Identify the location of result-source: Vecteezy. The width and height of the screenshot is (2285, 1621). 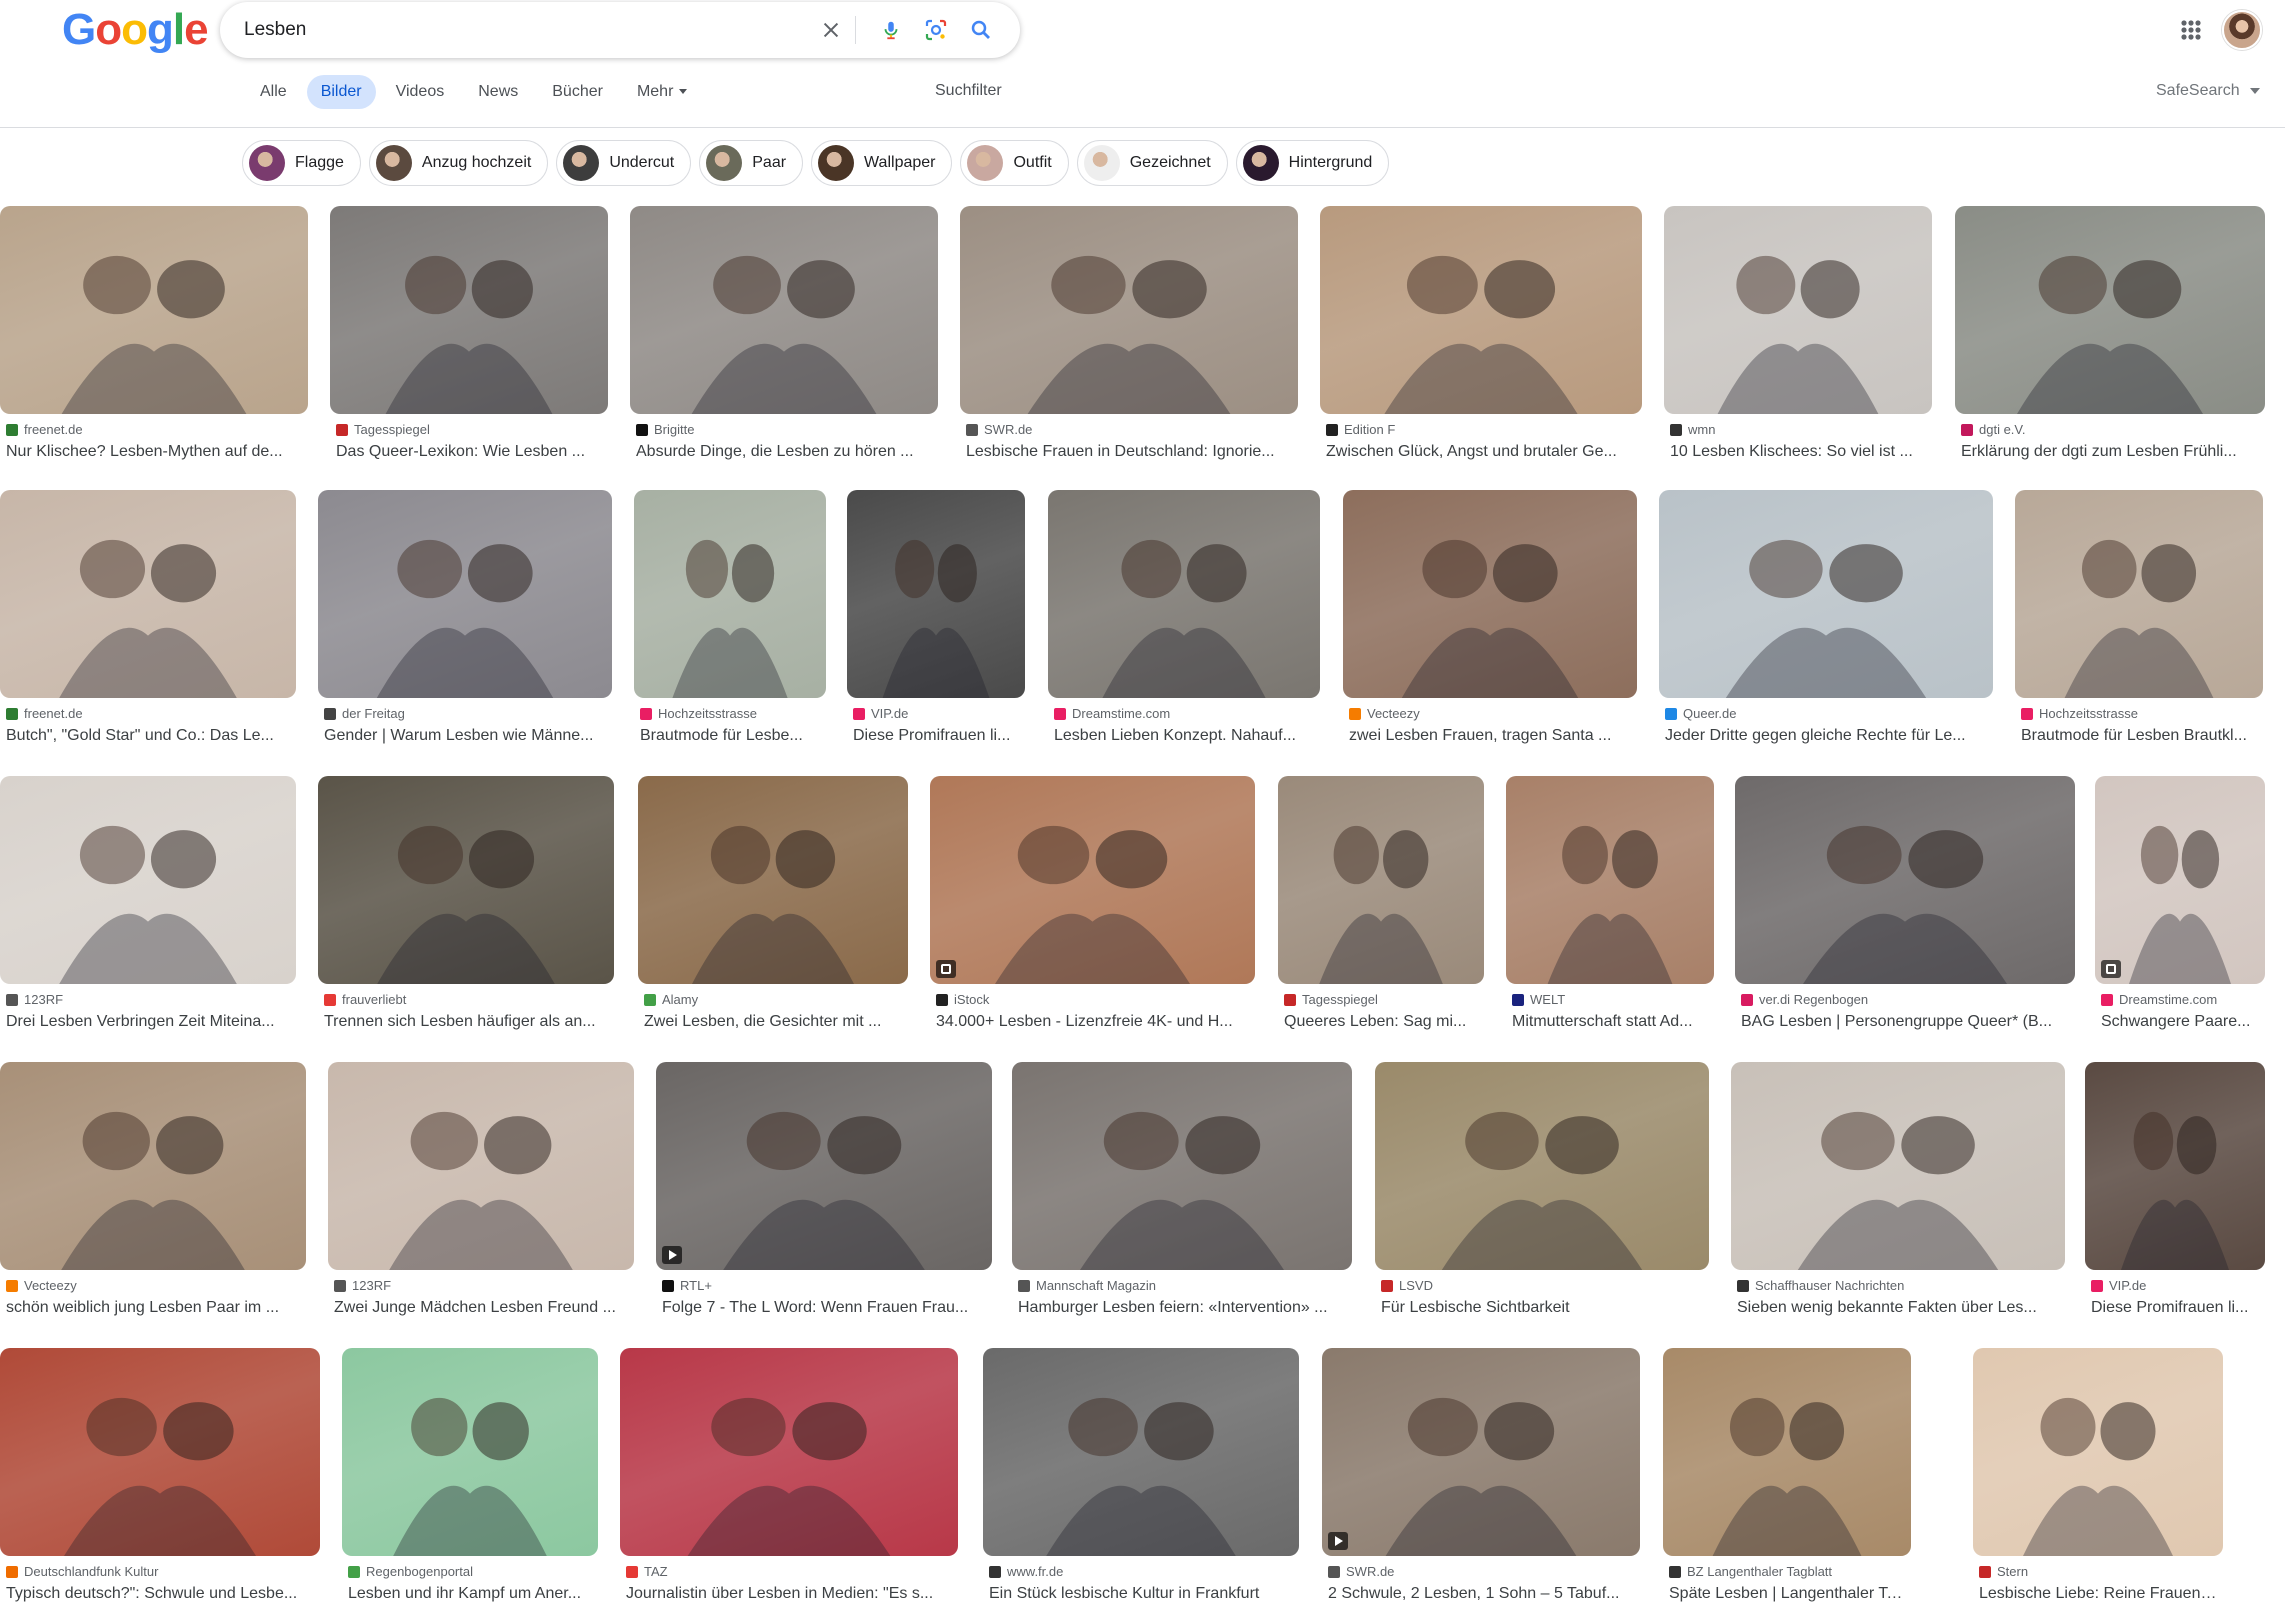
(1490, 713).